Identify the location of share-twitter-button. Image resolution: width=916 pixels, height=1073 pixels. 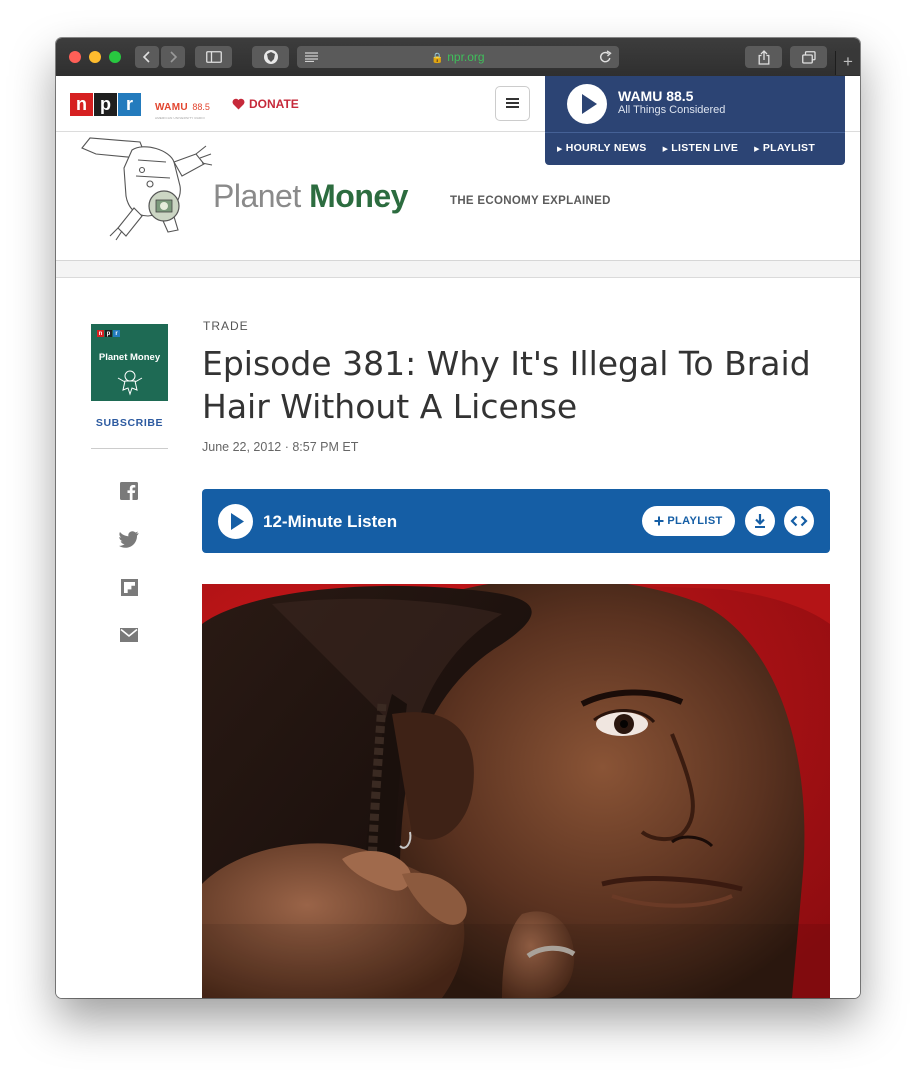
(129, 539).